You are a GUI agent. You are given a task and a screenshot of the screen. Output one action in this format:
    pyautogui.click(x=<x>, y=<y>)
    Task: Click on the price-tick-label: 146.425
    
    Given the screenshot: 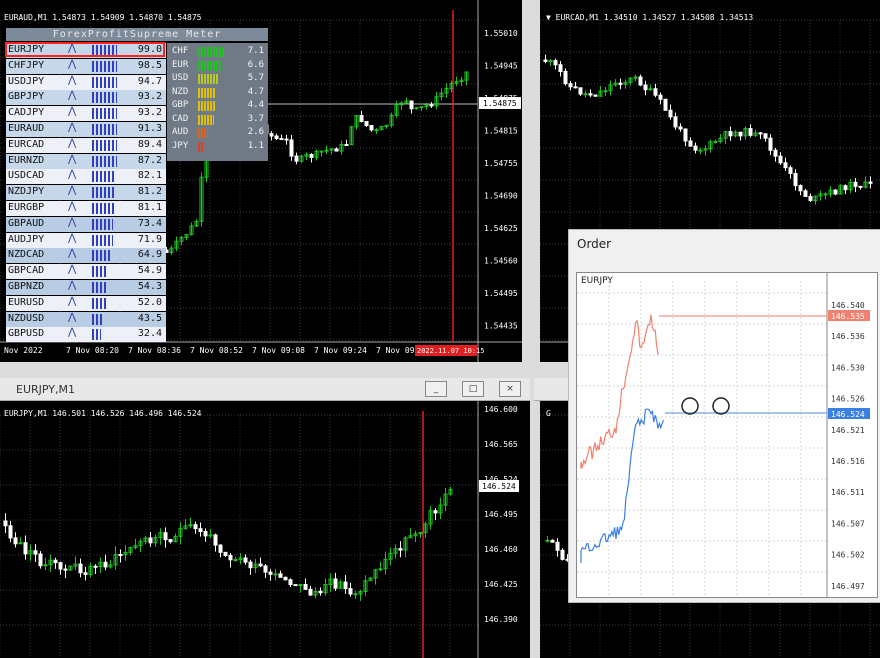 What is the action you would take?
    pyautogui.click(x=501, y=584)
    